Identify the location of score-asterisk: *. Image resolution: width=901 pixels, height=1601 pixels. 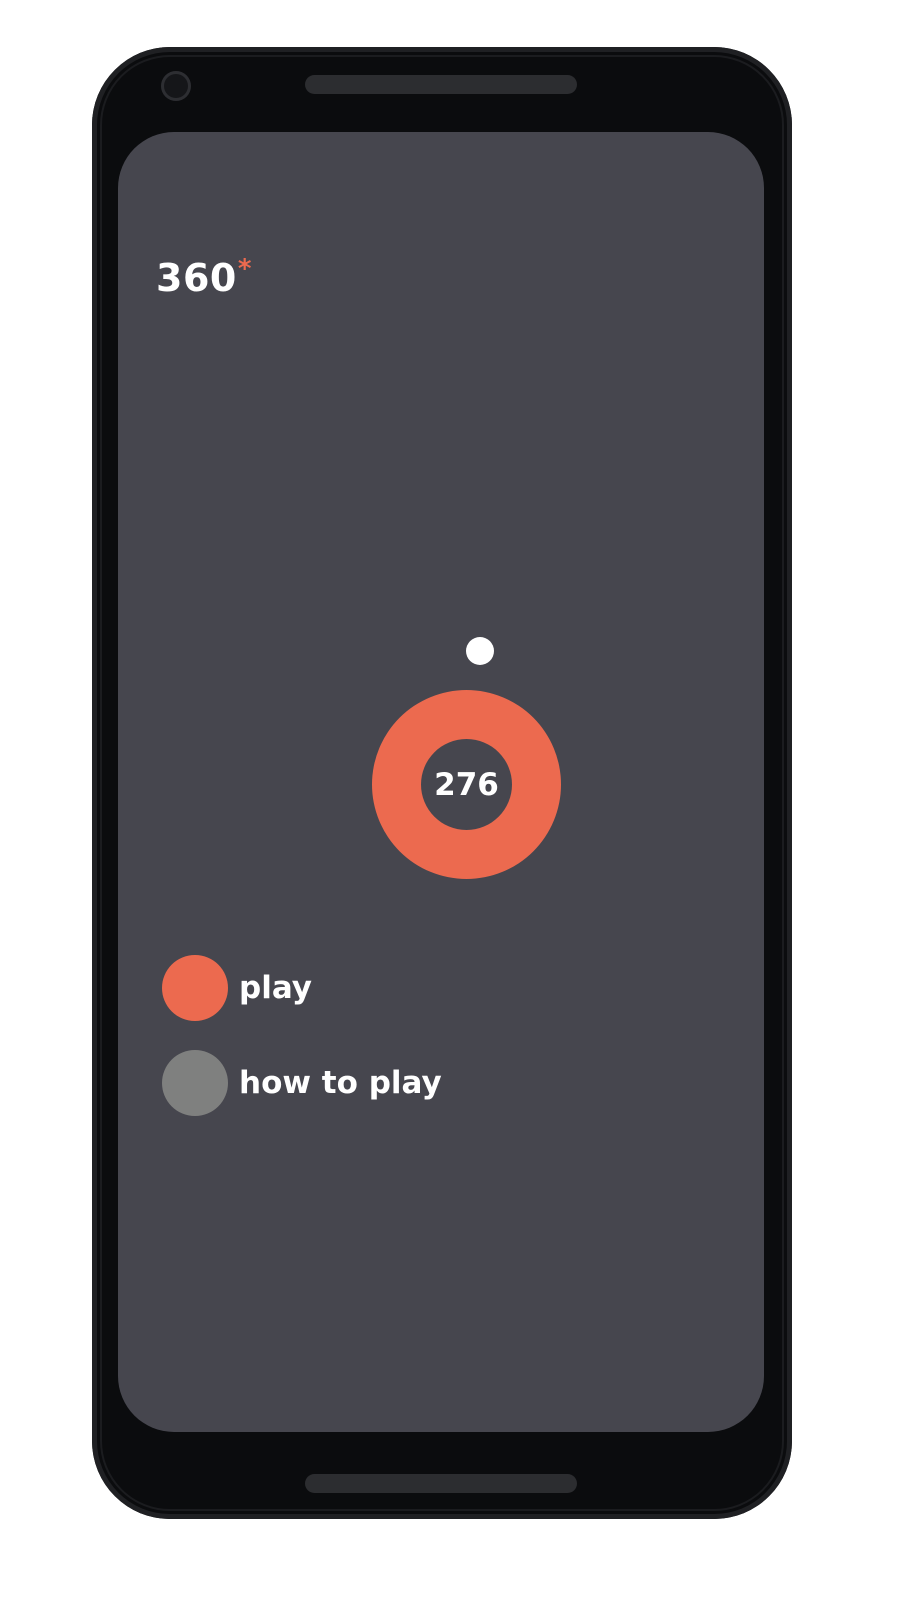
(244, 269).